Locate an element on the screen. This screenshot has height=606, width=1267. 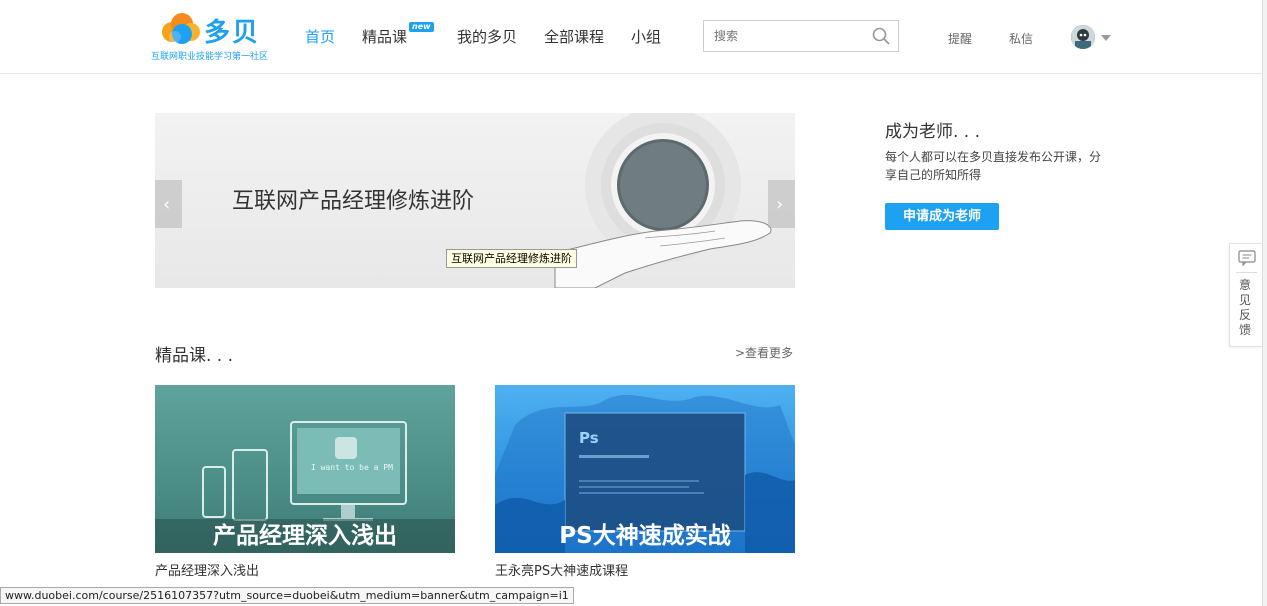
course-thumbnail: Ps PS大神速成实战 is located at coordinates (645, 469).